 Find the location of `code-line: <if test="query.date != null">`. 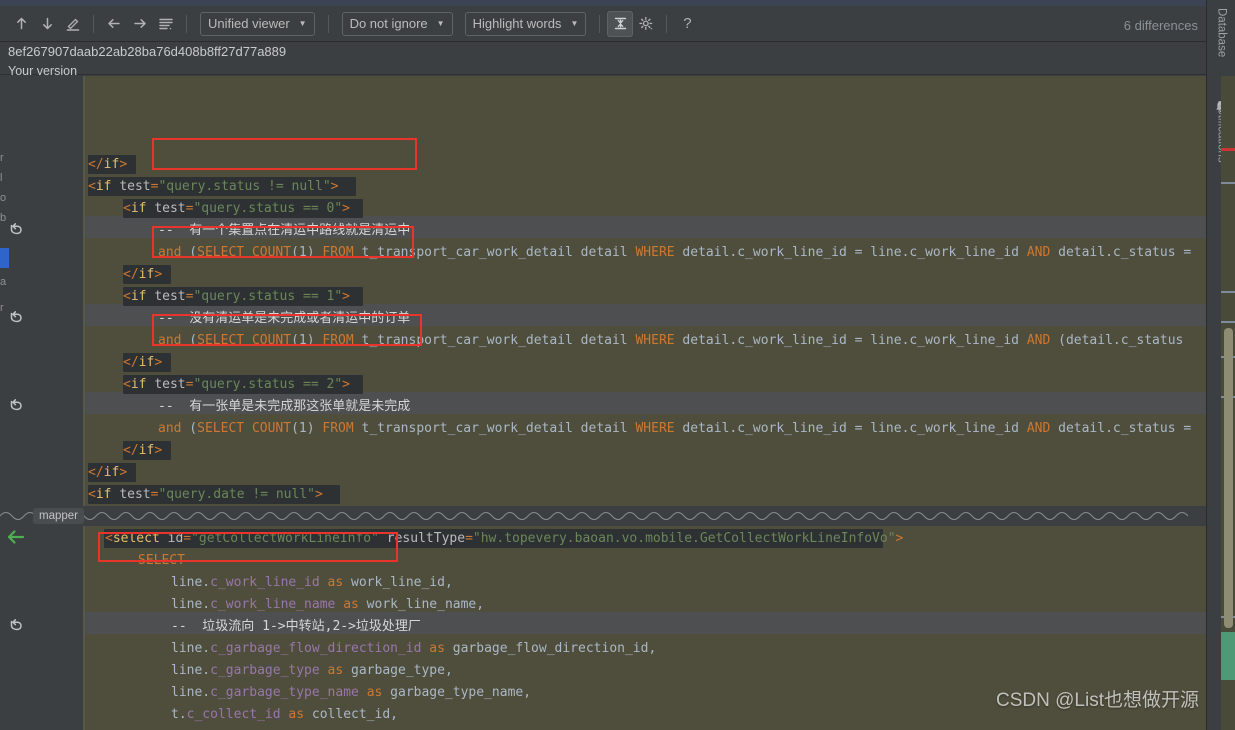

code-line: <if test="query.date != null"> is located at coordinates (205, 495).